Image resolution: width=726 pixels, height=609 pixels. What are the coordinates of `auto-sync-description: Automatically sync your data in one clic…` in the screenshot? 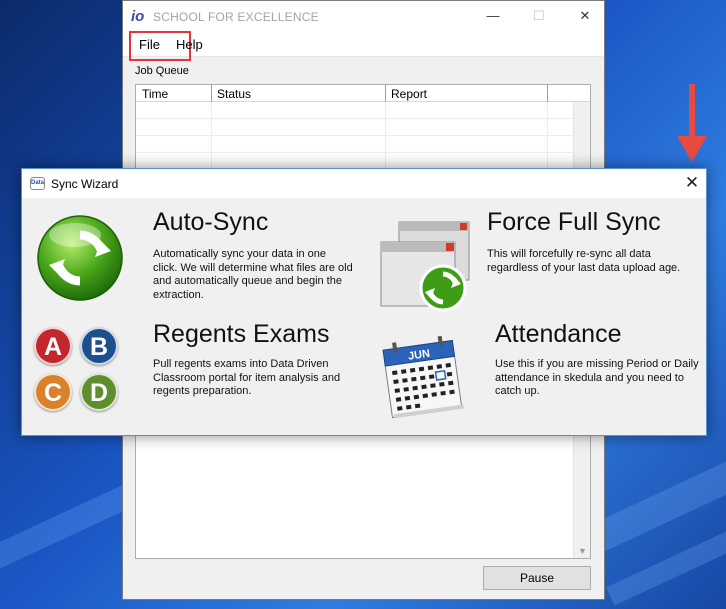 It's located at (253, 274).